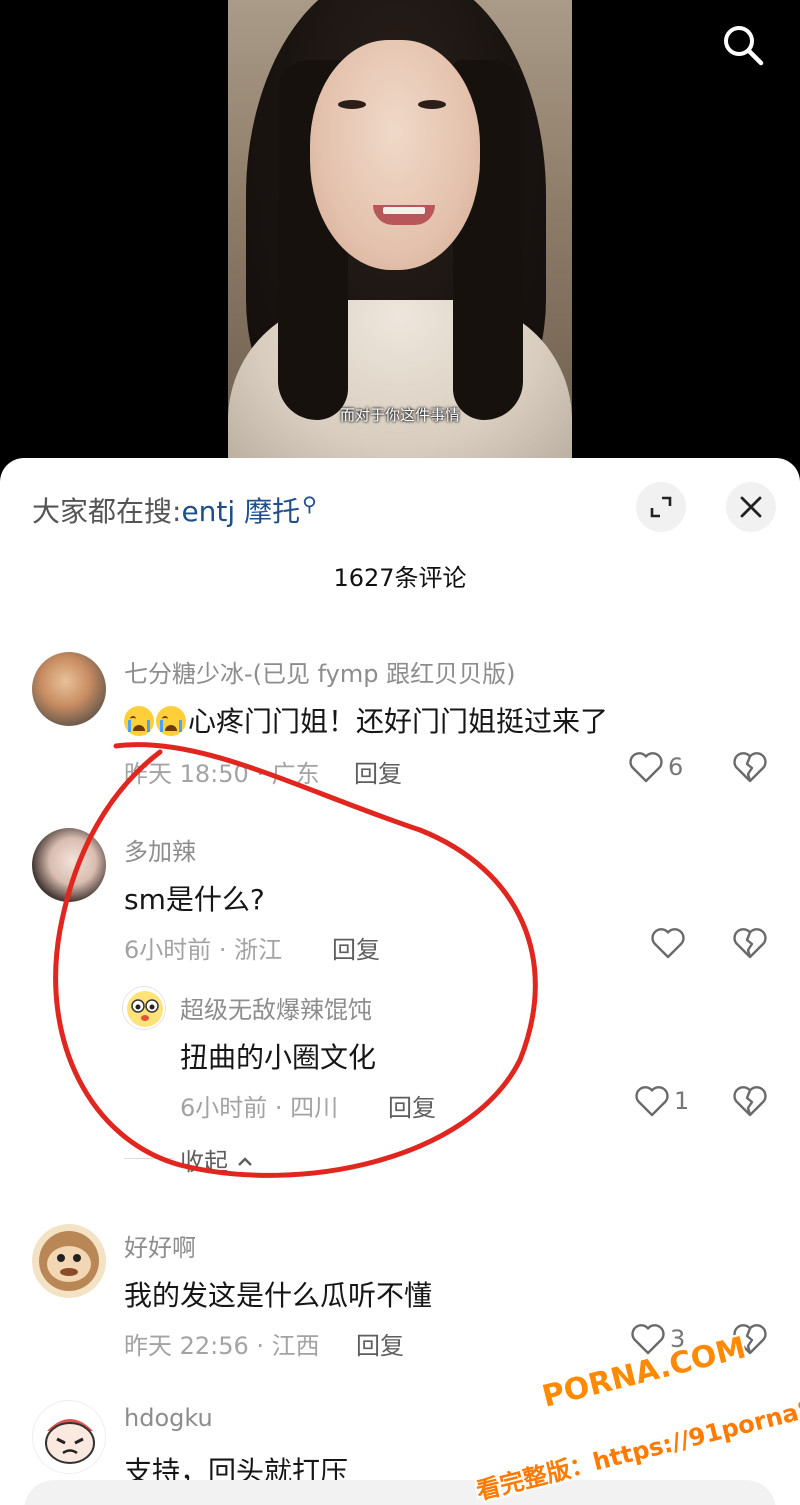  Describe the element at coordinates (278, 1057) in the screenshot. I see `reply-text: 扭曲的小圈文化` at that location.